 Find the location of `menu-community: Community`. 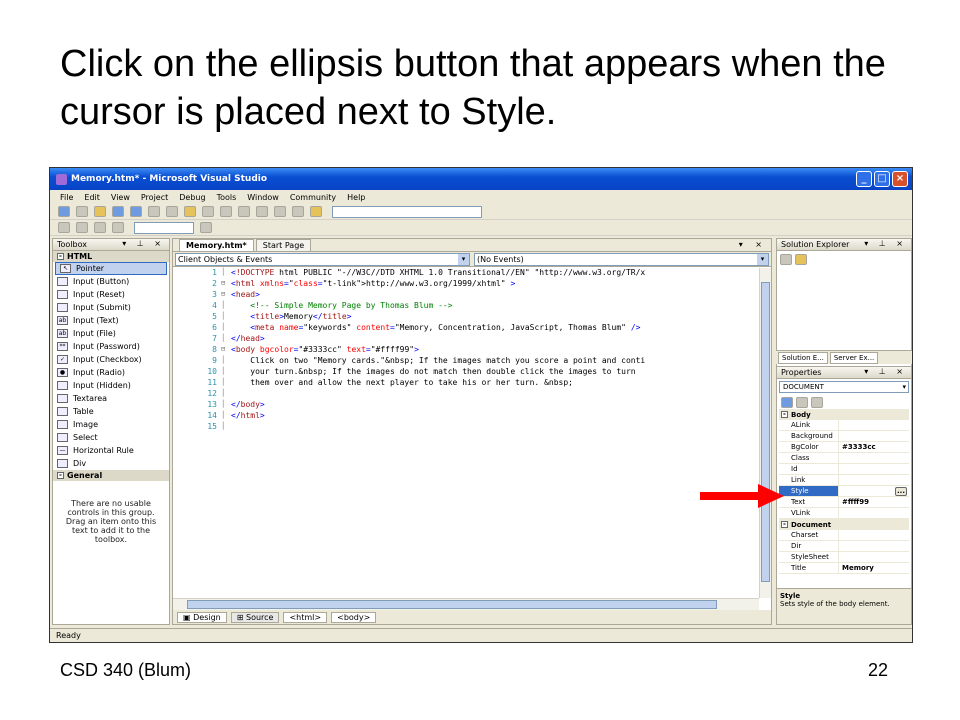

menu-community: Community is located at coordinates (313, 197).